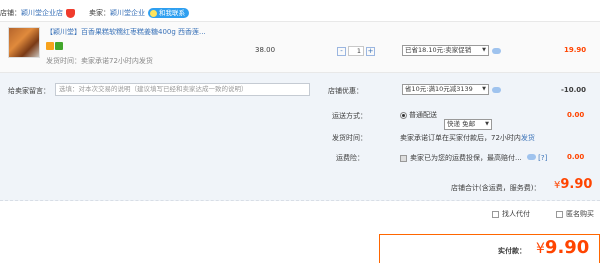 This screenshot has width=600, height=263. I want to click on proxy-pay-option: 找人代付, so click(511, 214).